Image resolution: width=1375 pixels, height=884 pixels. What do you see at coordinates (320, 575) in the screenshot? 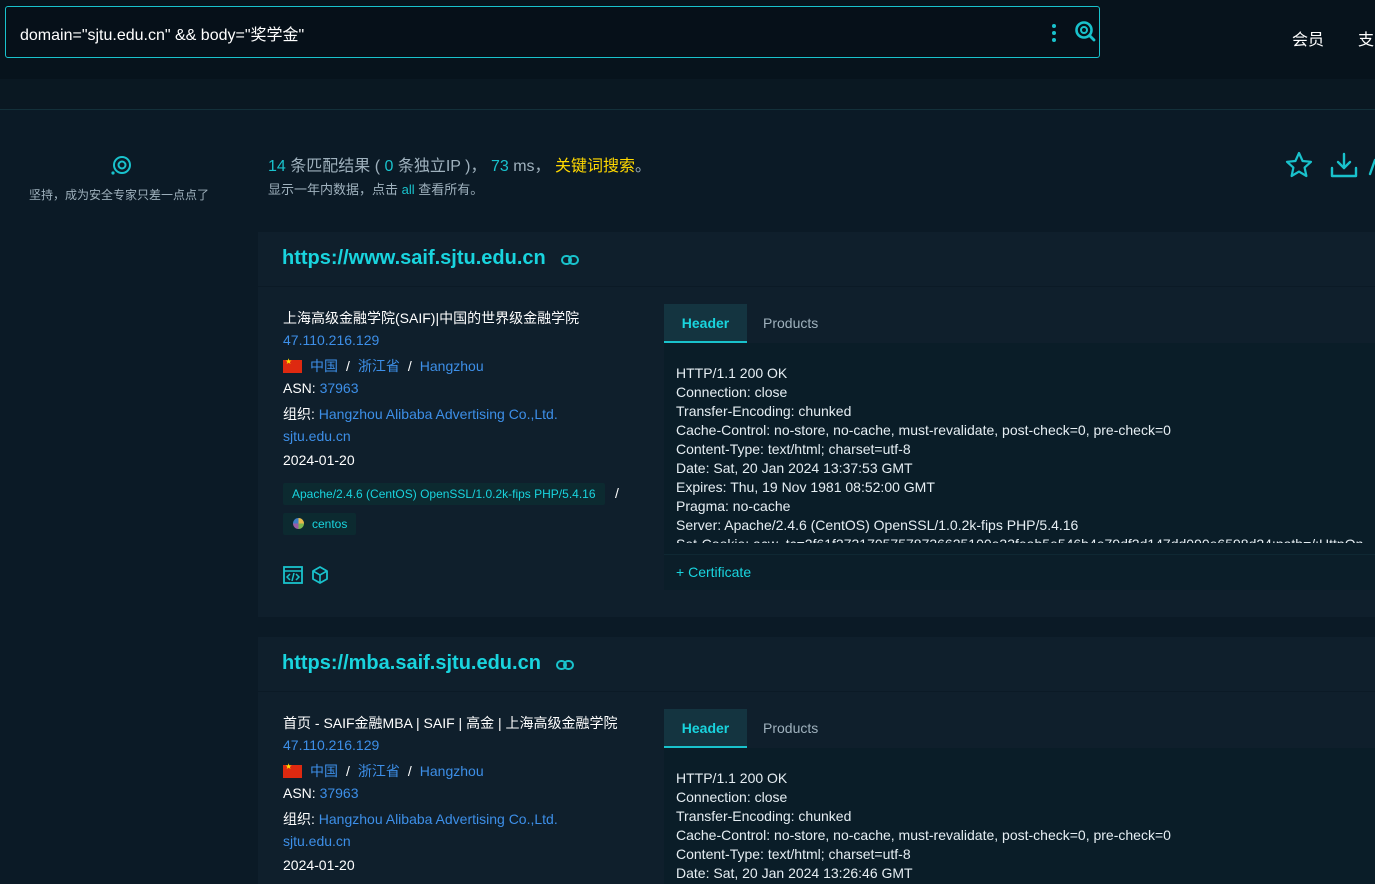
I see `cube-icon` at bounding box center [320, 575].